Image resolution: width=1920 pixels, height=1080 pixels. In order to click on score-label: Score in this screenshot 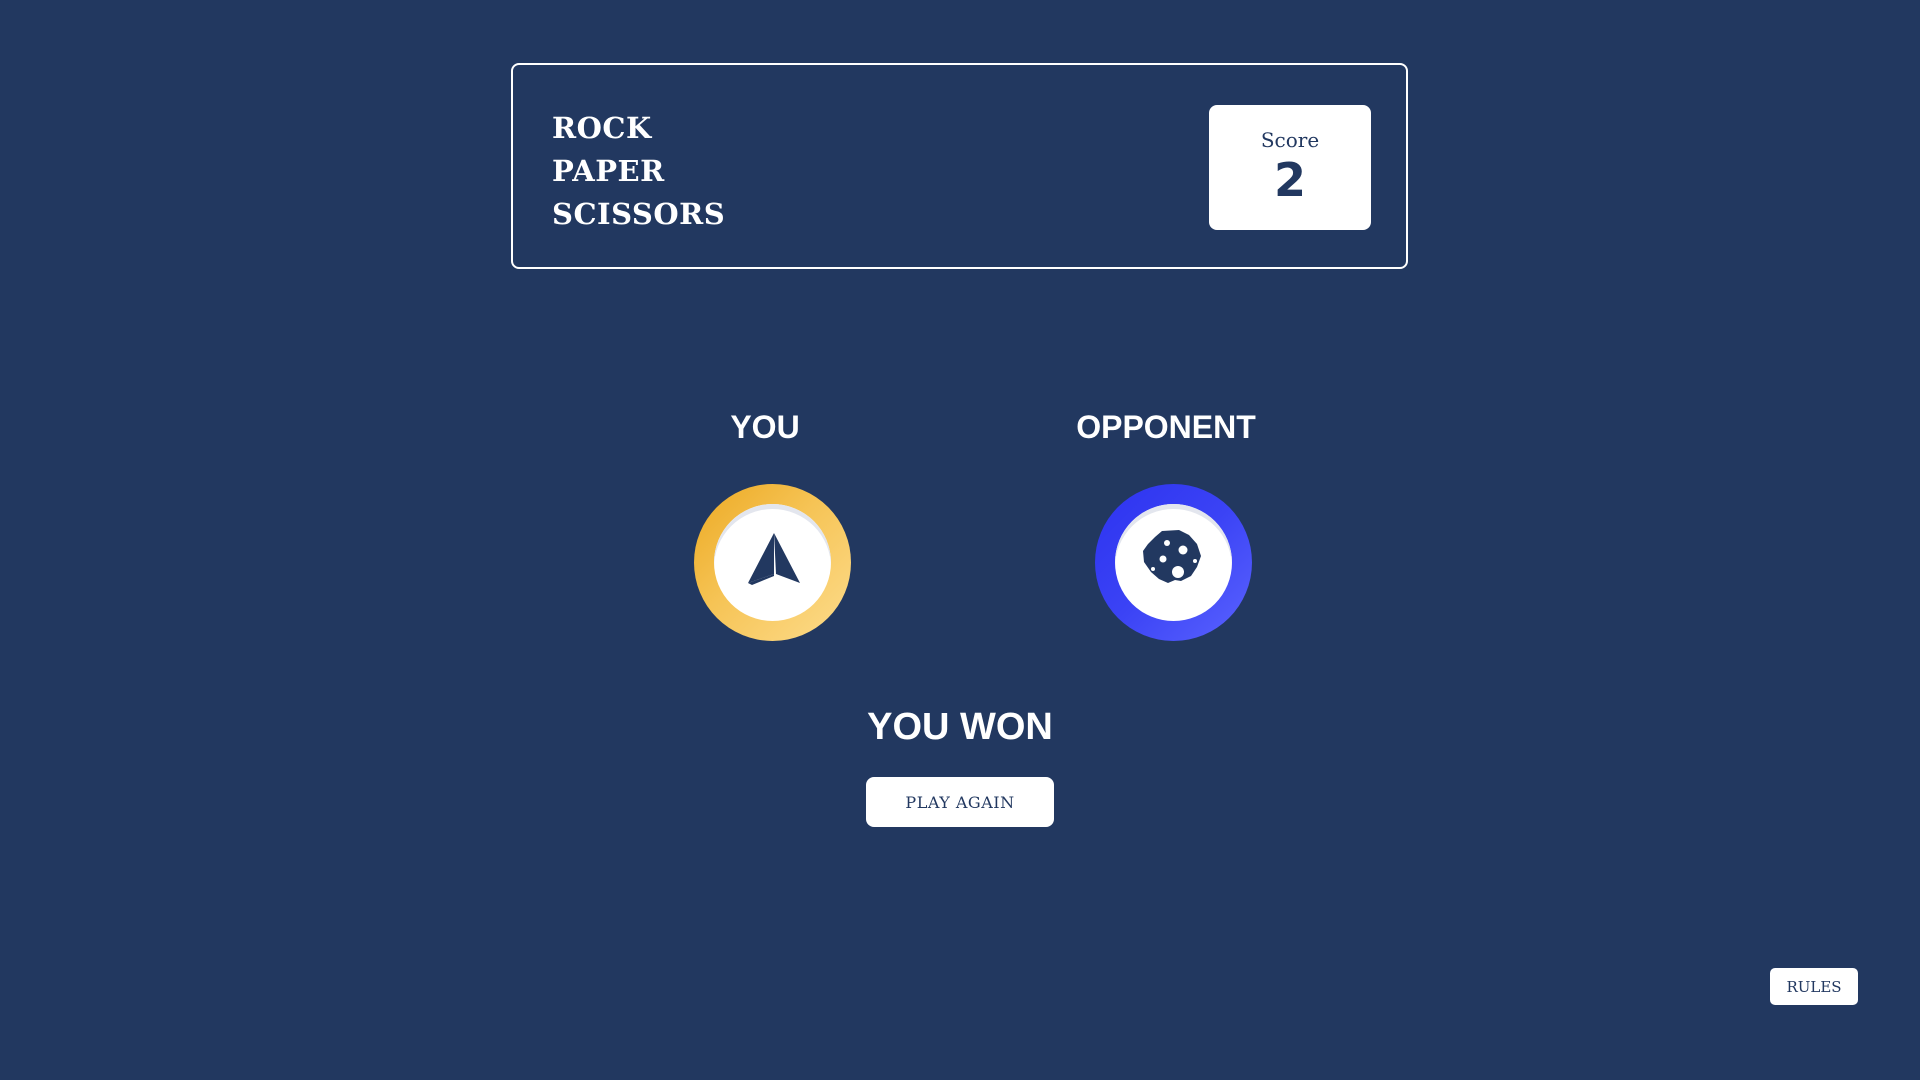, I will do `click(1290, 140)`.